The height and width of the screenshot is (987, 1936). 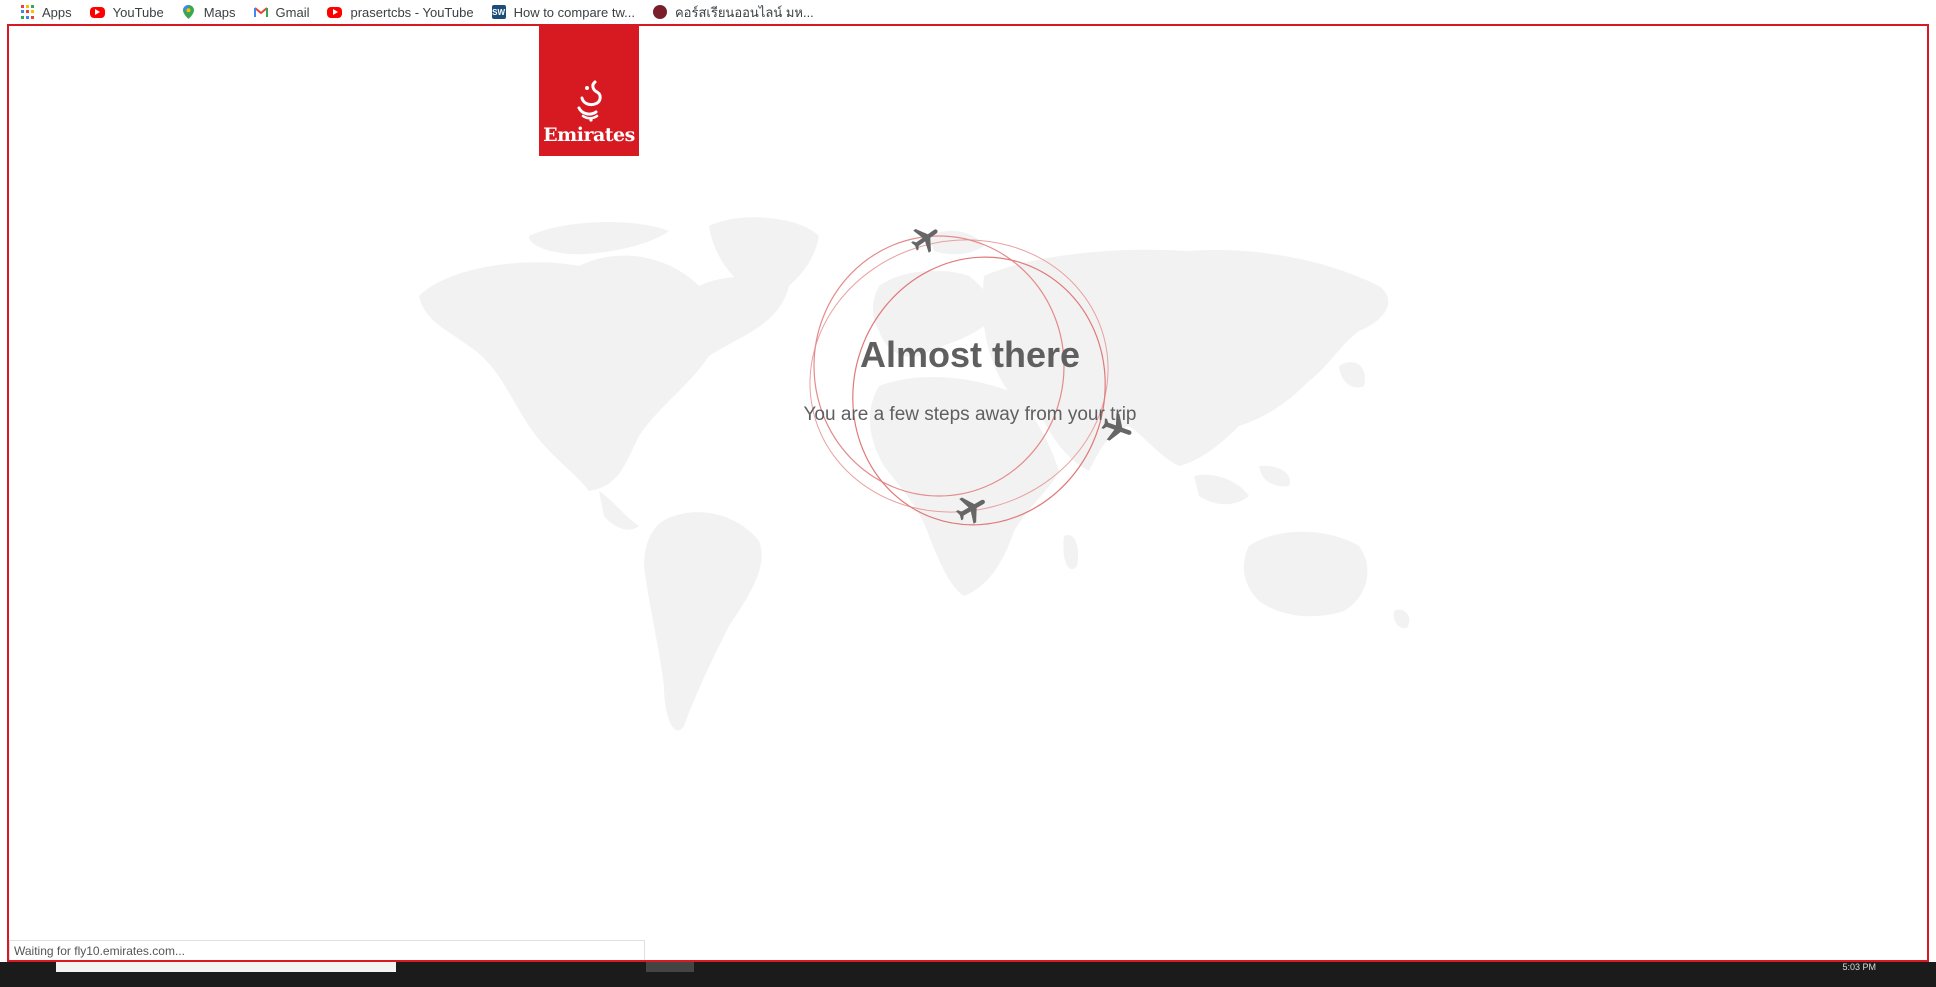 I want to click on bookmark-prasertcbs: prasertcbs - YouTube, so click(x=400, y=12).